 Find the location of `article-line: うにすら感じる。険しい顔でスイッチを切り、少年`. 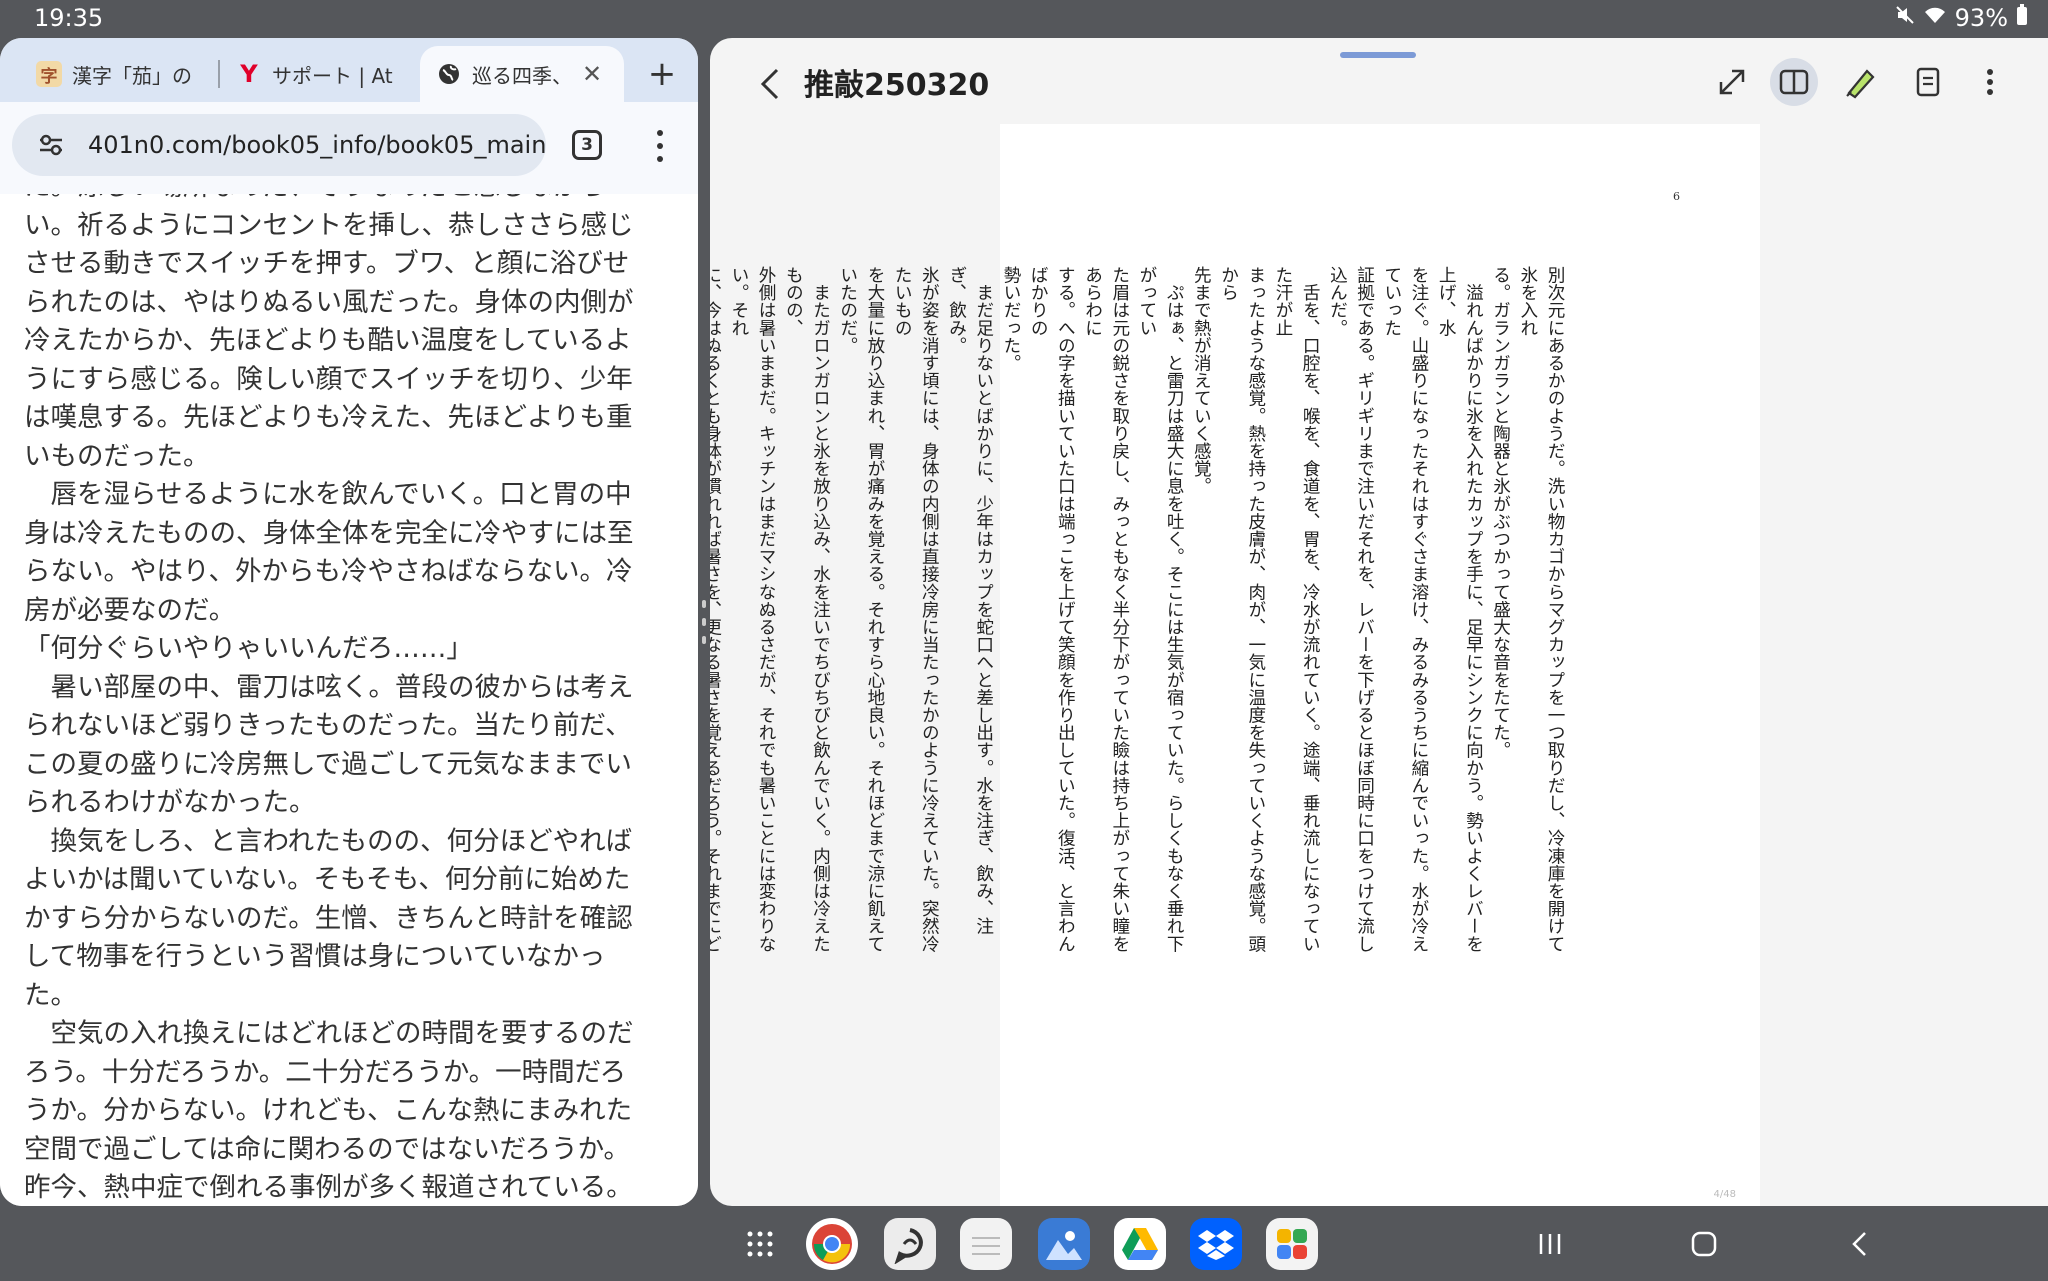

article-line: うにすら感じる。険しい顔でスイッチを切り、少年 is located at coordinates (328, 379).